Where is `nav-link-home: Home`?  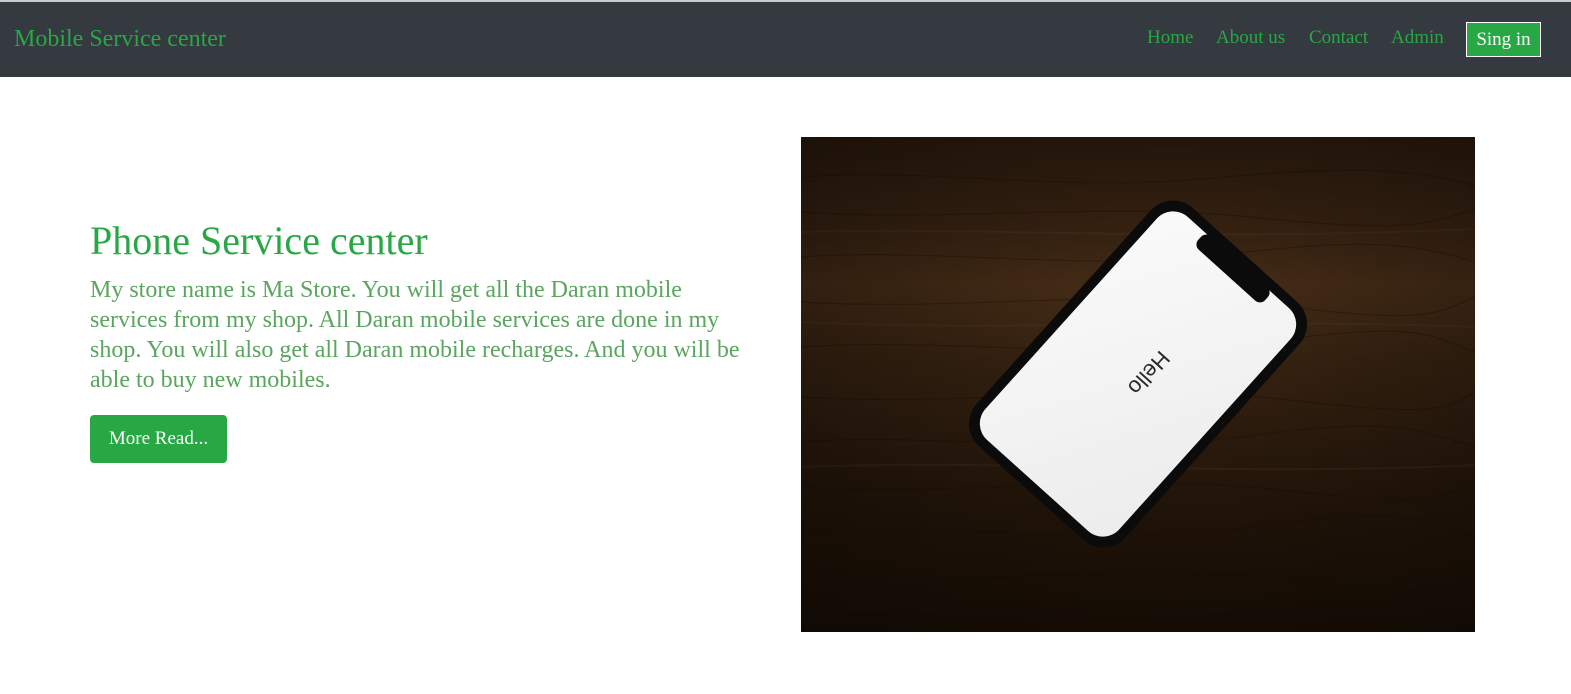
nav-link-home: Home is located at coordinates (1170, 38).